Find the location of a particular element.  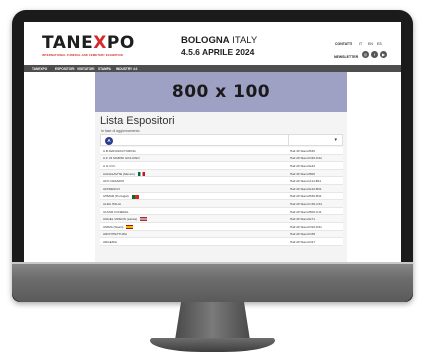

exhibitor-name: AGNALAVITE (Mexico) is located at coordinates (119, 174).